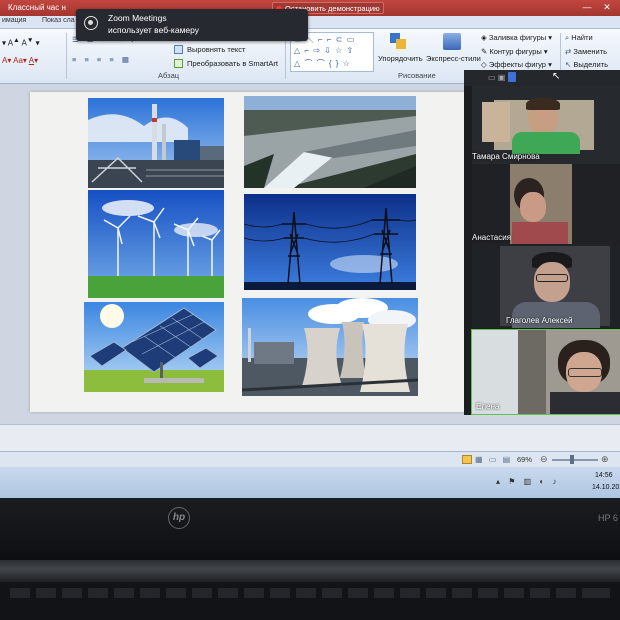  What do you see at coordinates (605, 487) in the screenshot?
I see `clock-date: 14.10.20` at bounding box center [605, 487].